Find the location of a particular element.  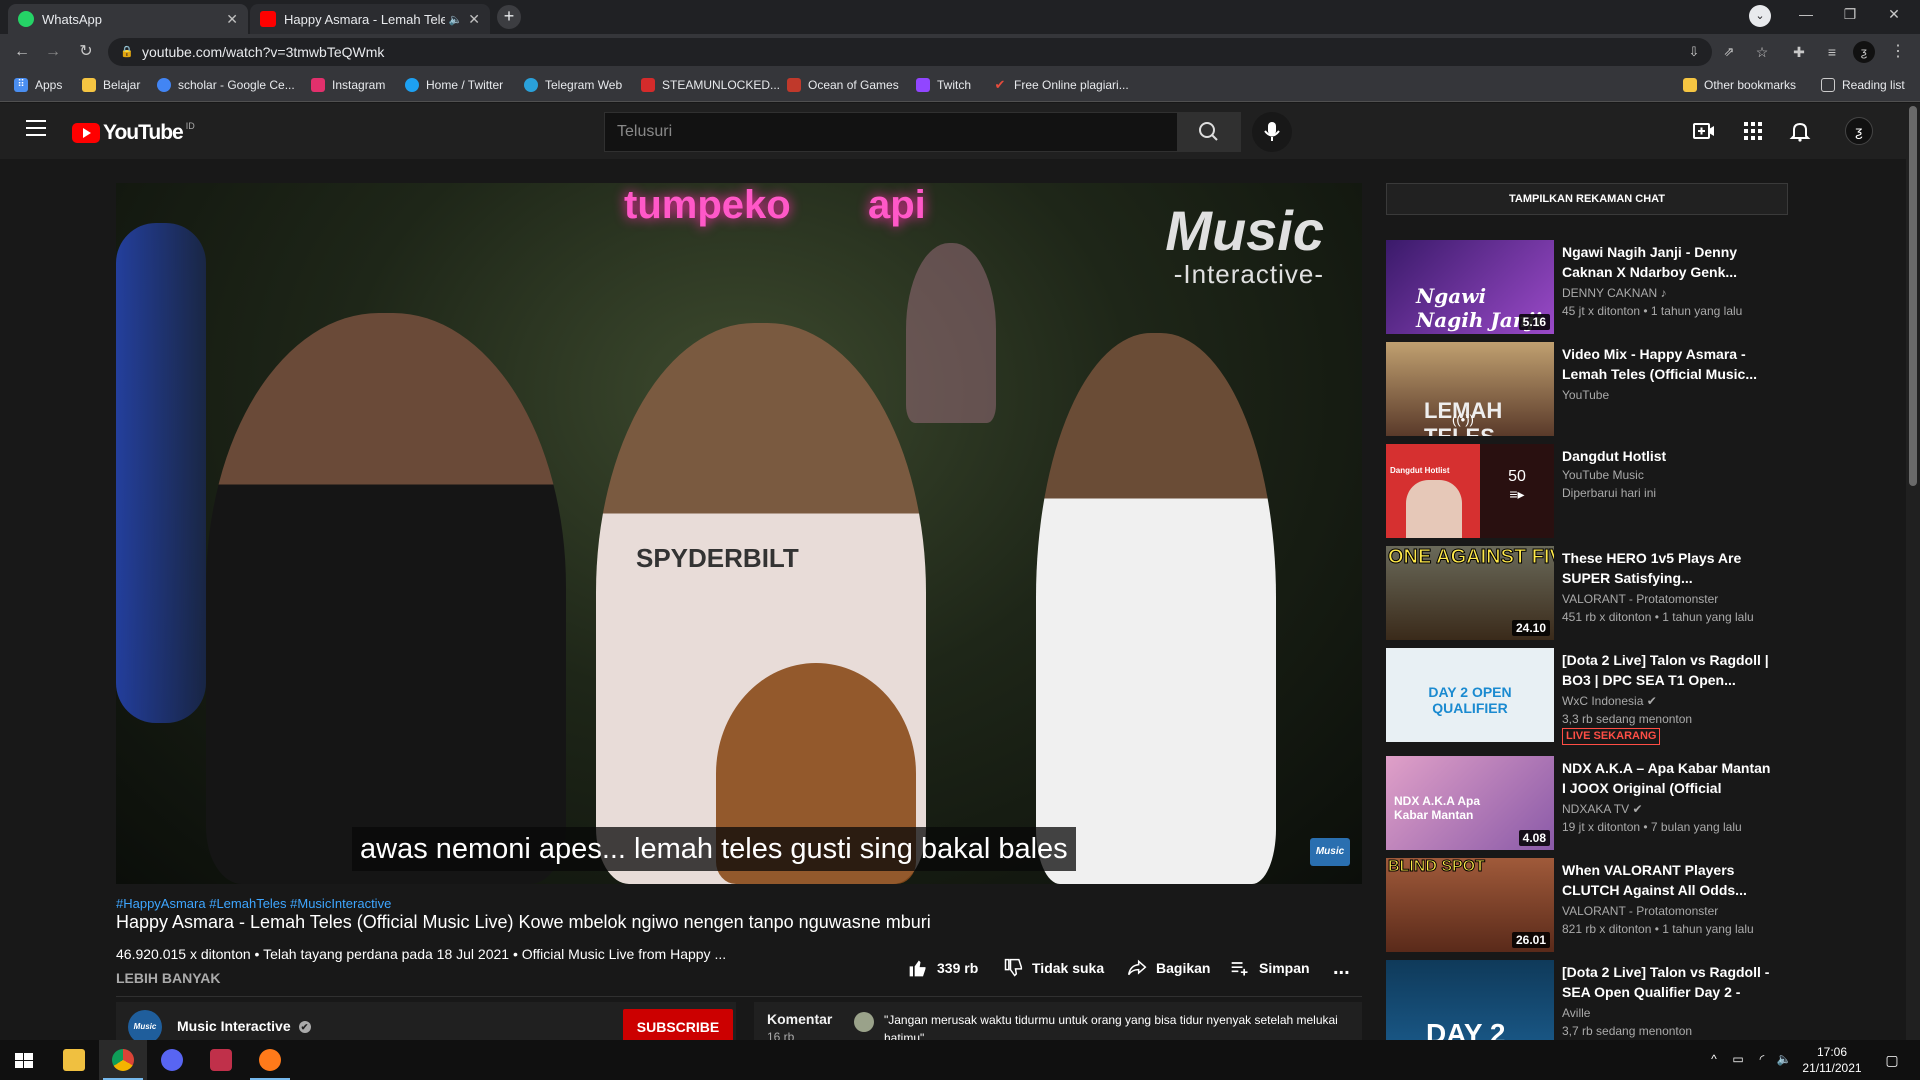

notifications-bell-icon is located at coordinates (1800, 131).